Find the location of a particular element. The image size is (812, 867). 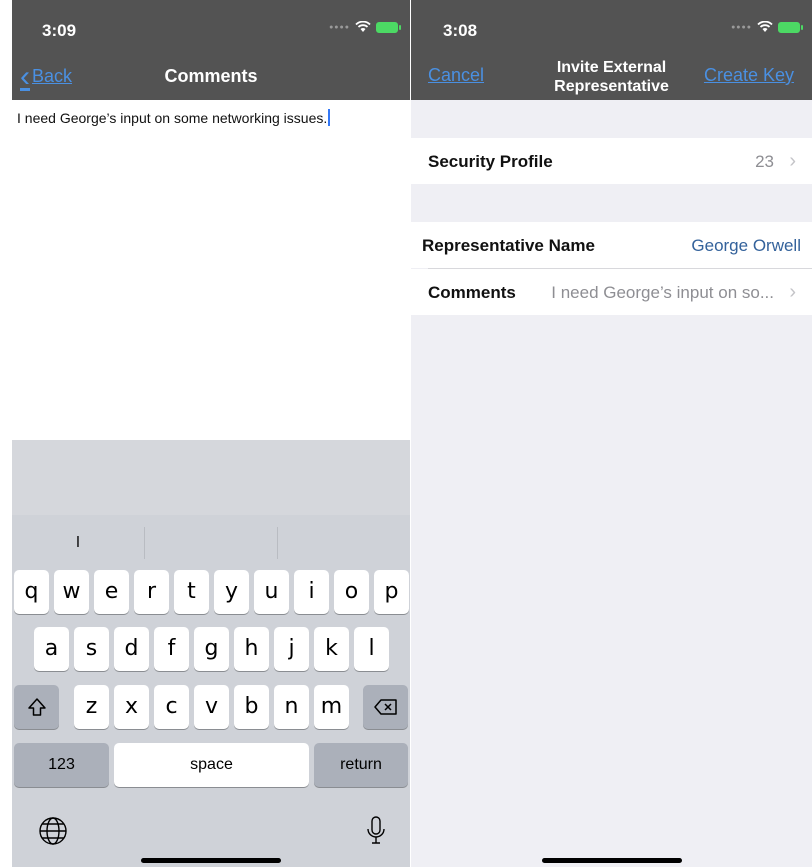

key-r: r is located at coordinates (151, 592).